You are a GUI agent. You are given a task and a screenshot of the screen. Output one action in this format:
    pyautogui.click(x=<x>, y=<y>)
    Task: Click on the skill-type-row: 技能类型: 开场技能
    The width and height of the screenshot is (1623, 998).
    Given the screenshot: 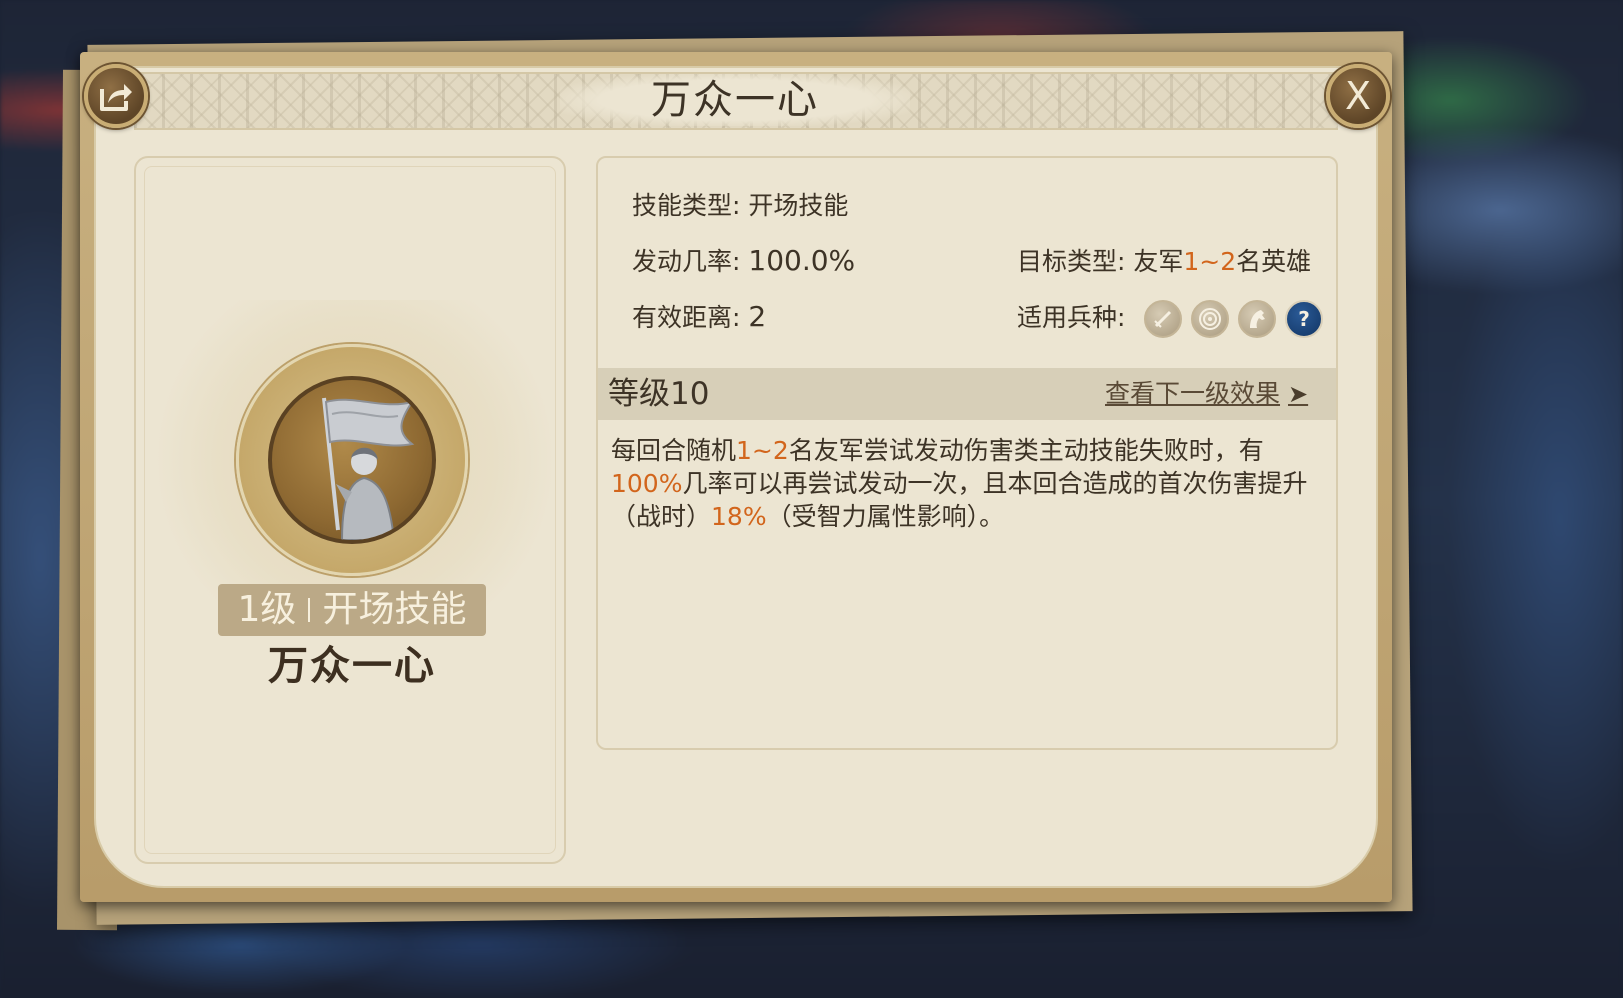 What is the action you would take?
    pyautogui.click(x=740, y=204)
    